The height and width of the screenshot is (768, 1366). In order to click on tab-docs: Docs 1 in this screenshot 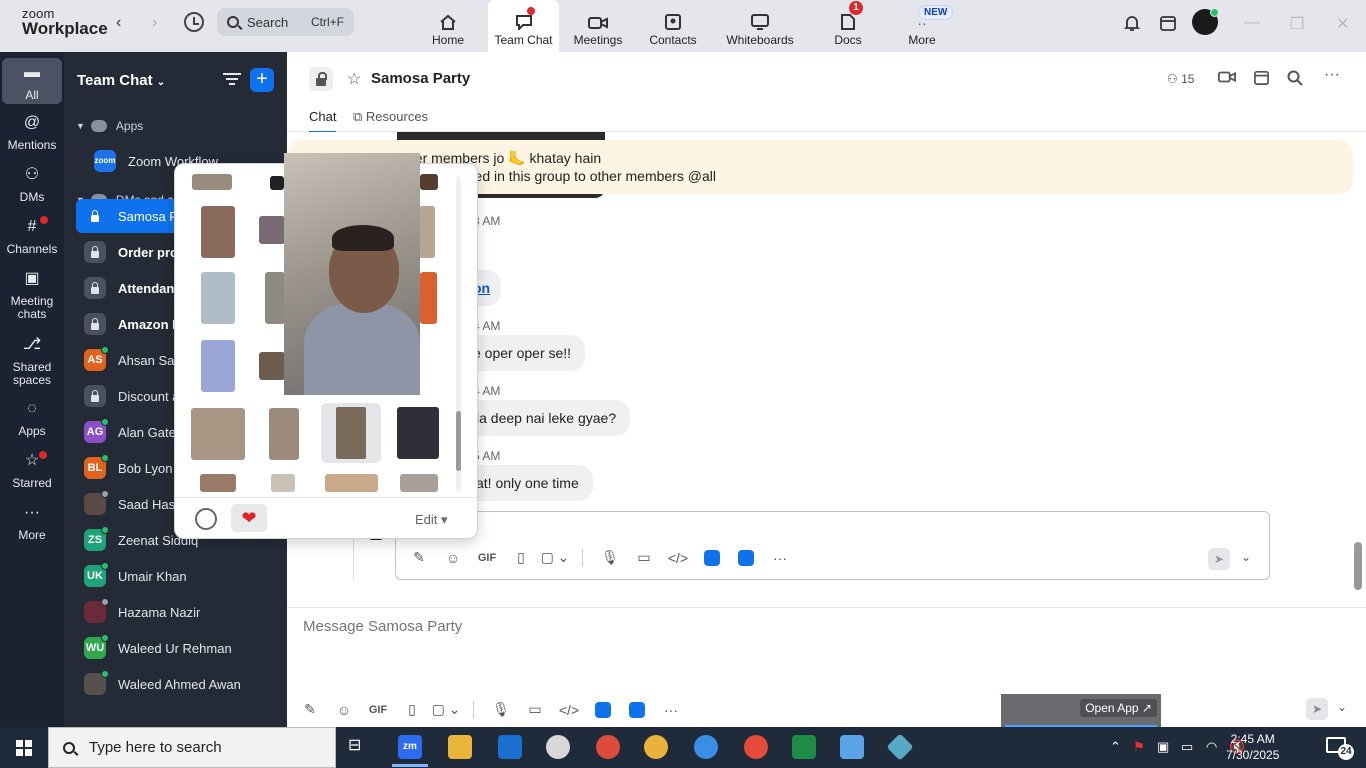, I will do `click(848, 26)`.